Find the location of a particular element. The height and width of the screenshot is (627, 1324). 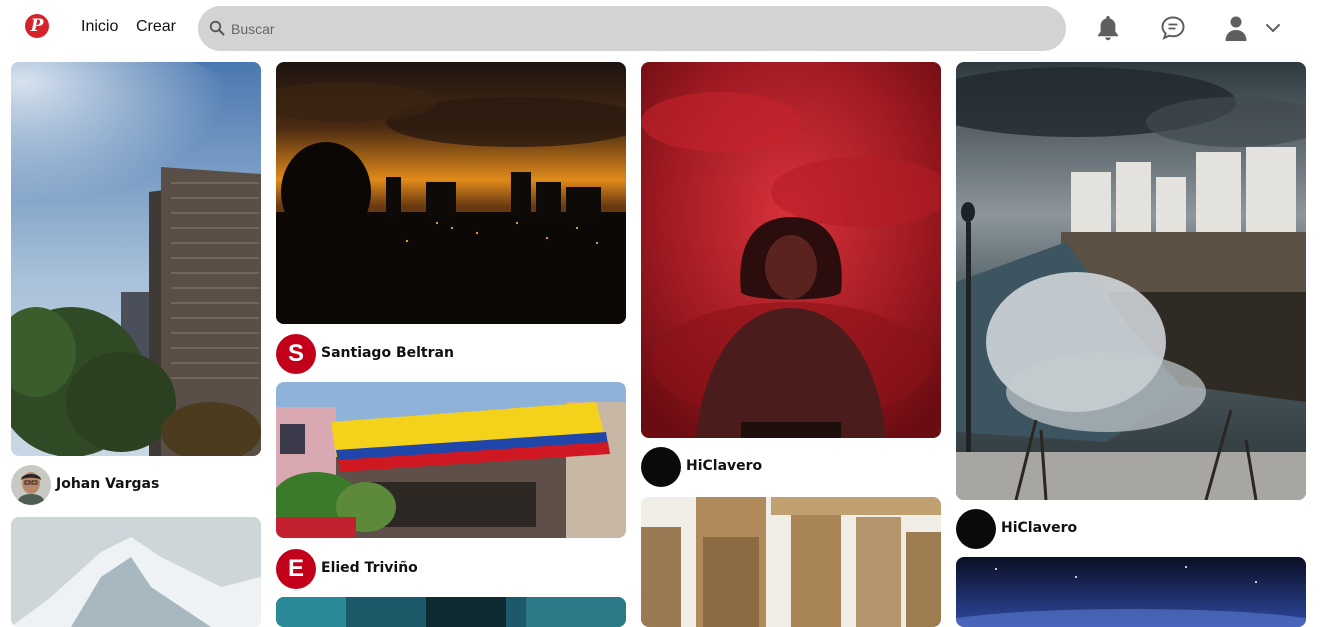

pinterest-logo-icon: P is located at coordinates (37, 26).